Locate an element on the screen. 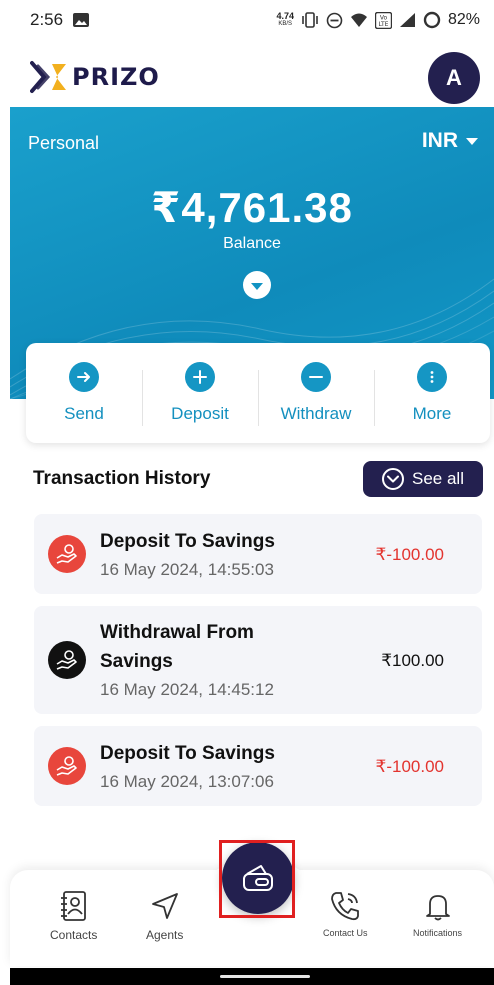  contacts-book-icon is located at coordinates (73, 906).